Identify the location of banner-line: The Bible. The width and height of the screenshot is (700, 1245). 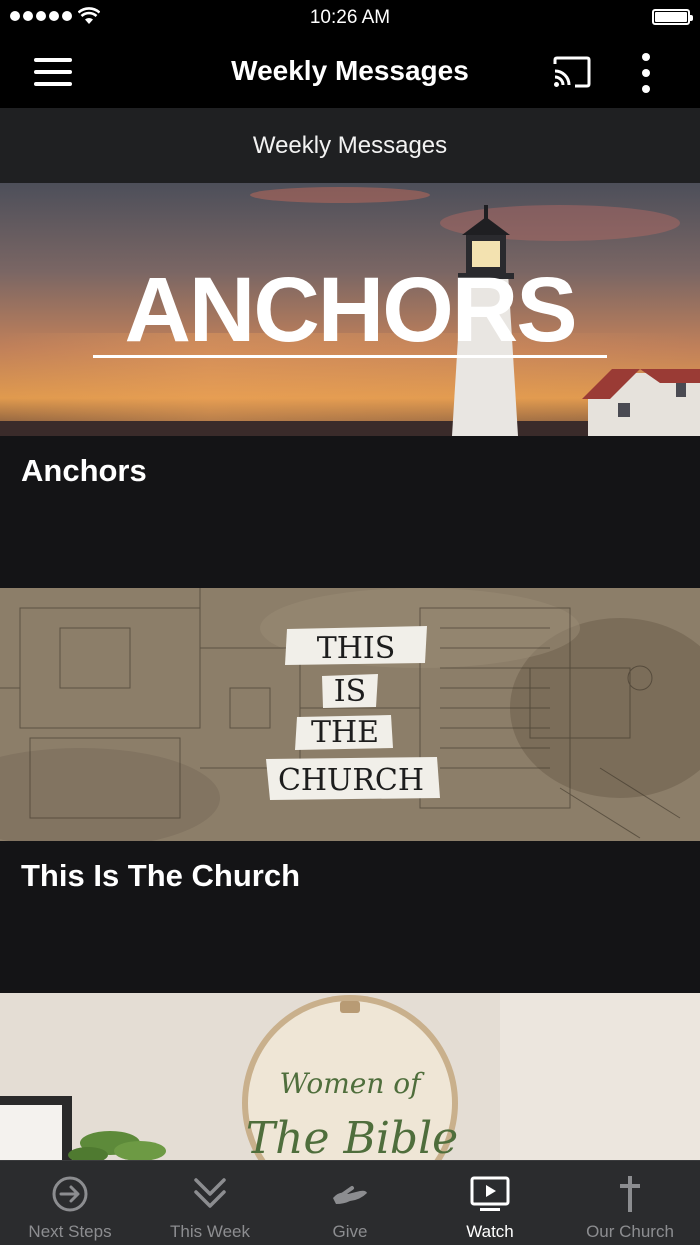
(352, 1136).